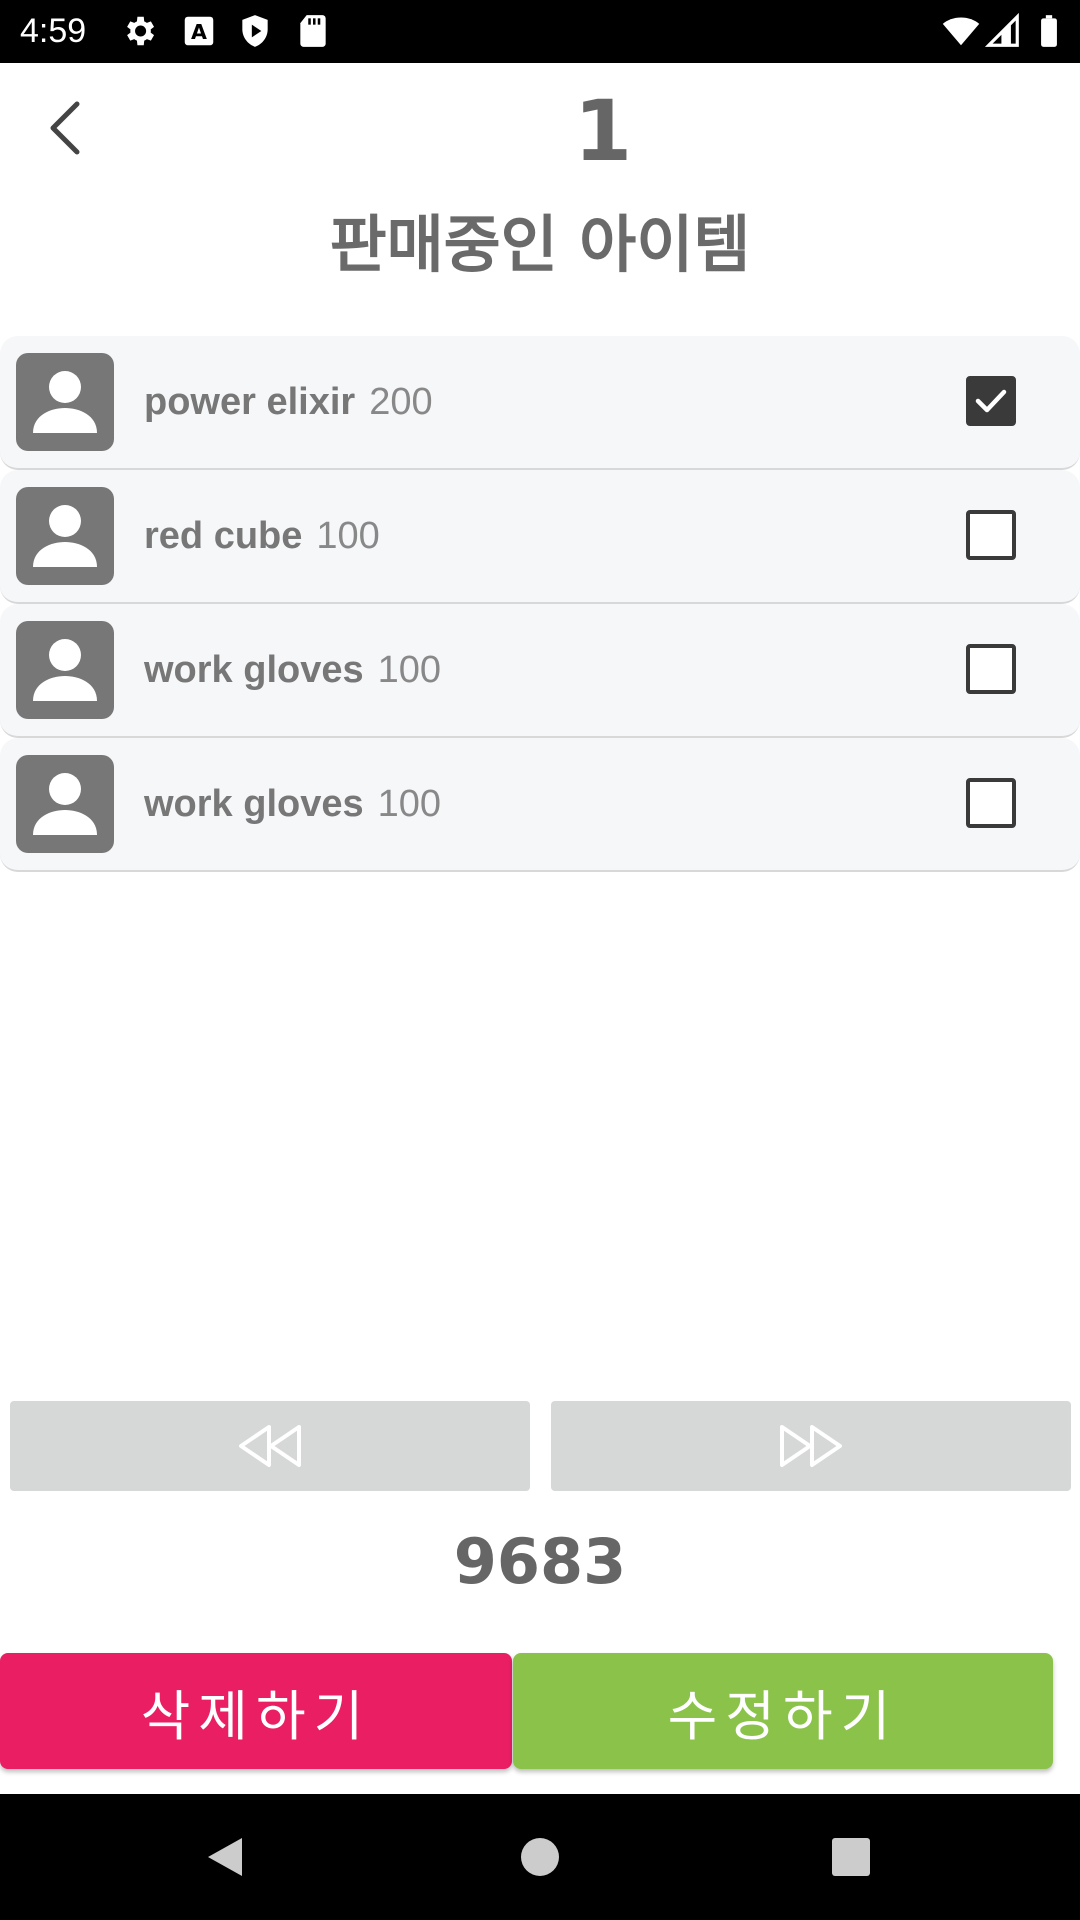 Image resolution: width=1080 pixels, height=1920 pixels. I want to click on delete-button: 삭제하기, so click(256, 1711).